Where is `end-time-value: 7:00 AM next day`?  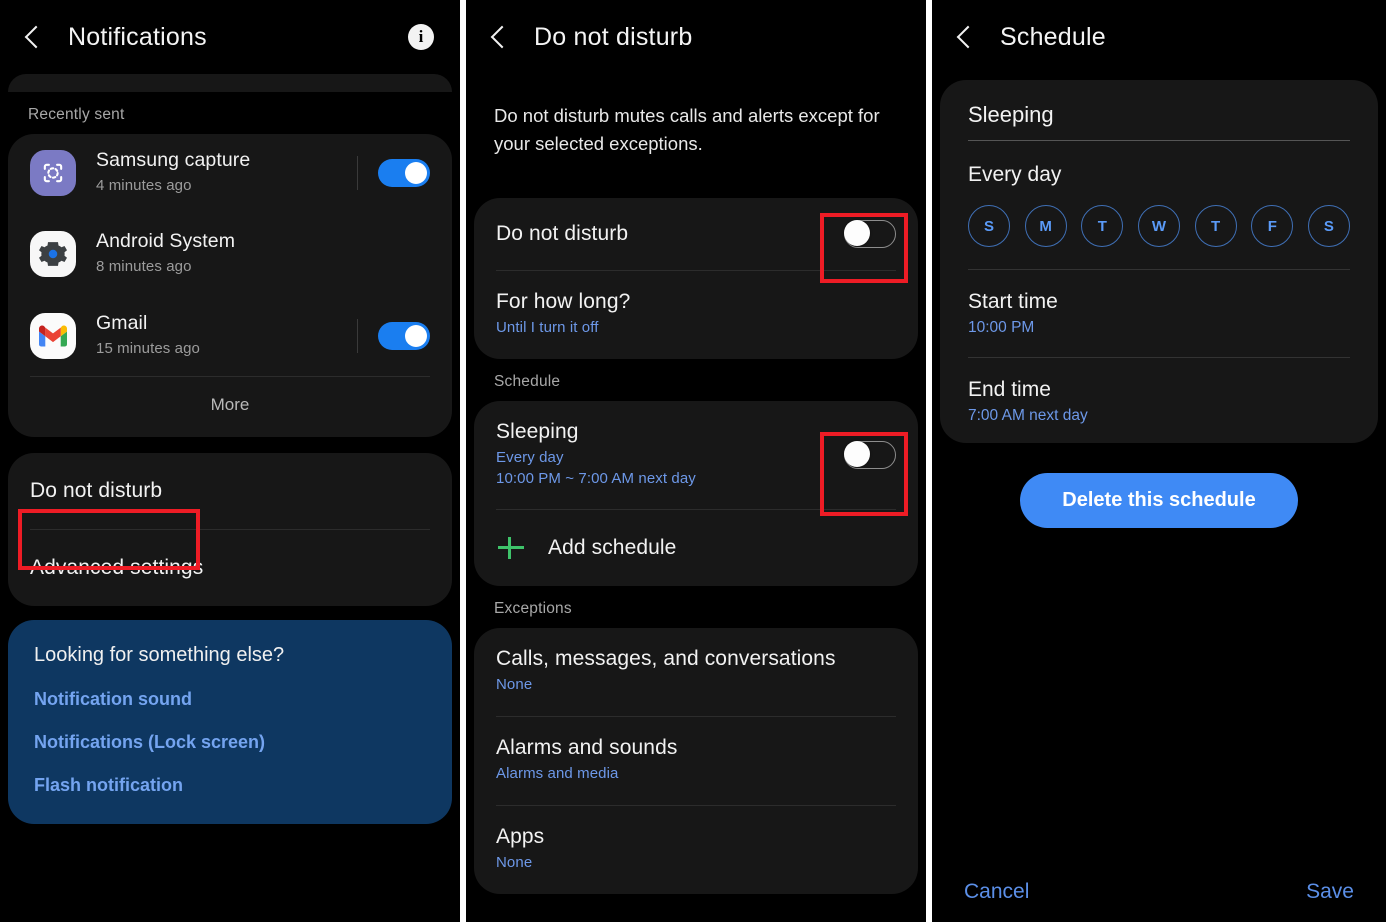
end-time-value: 7:00 AM next day is located at coordinates (1028, 415).